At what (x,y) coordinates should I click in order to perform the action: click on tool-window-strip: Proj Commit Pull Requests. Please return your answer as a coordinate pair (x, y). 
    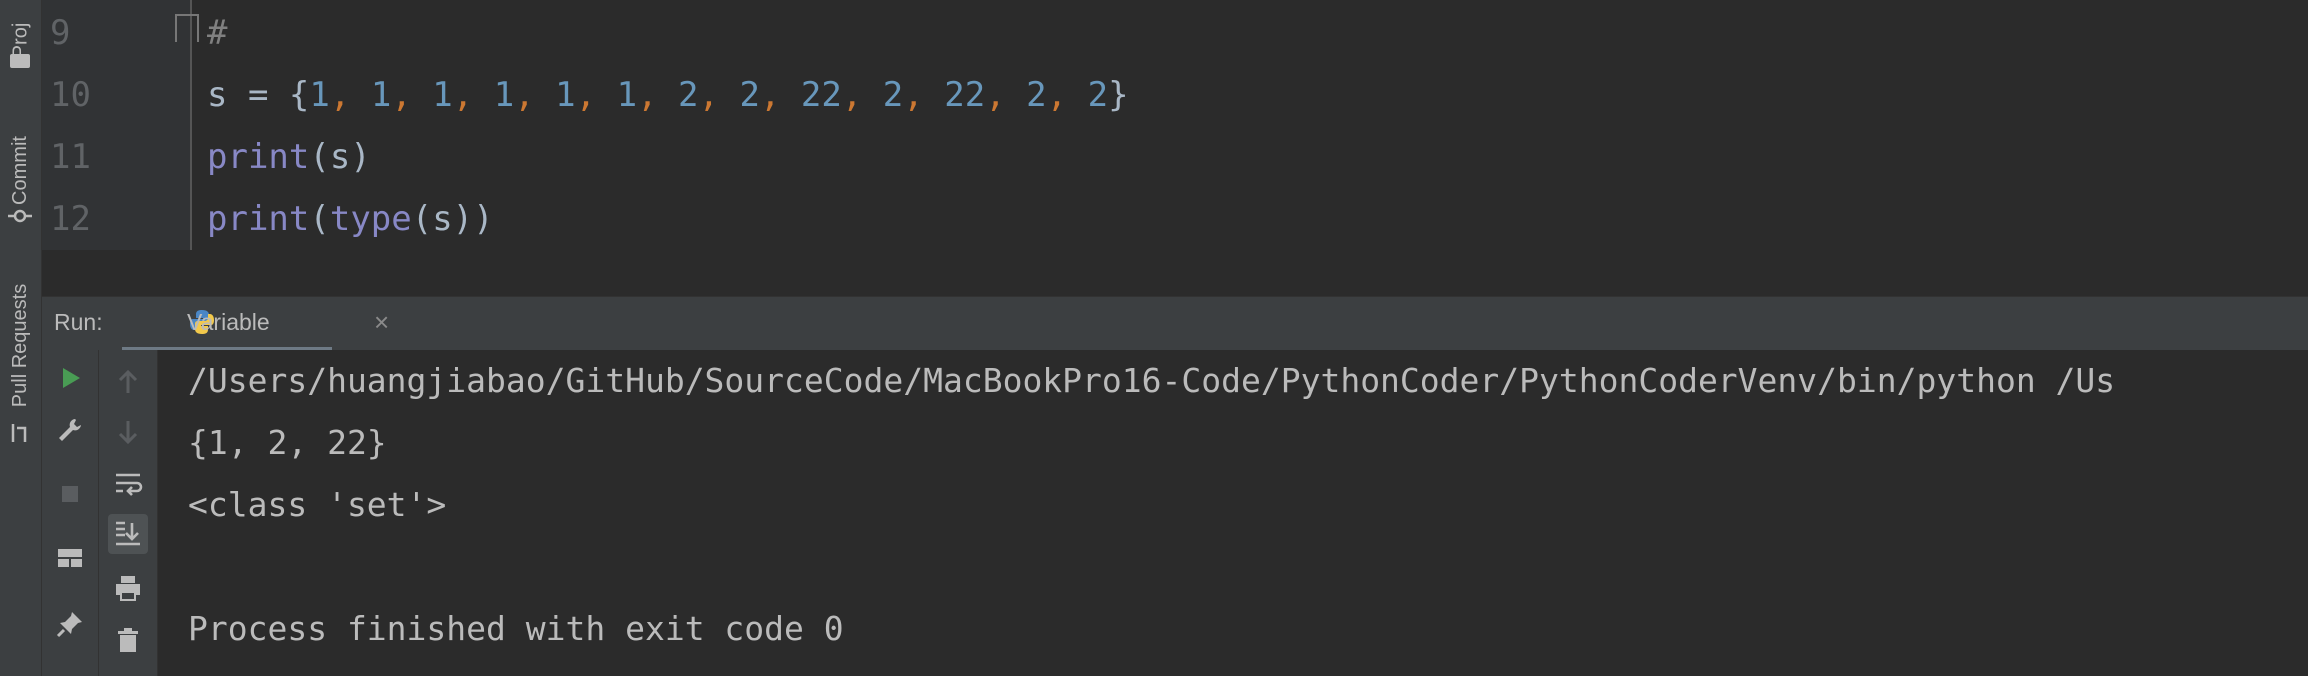
    Looking at the image, I should click on (21, 338).